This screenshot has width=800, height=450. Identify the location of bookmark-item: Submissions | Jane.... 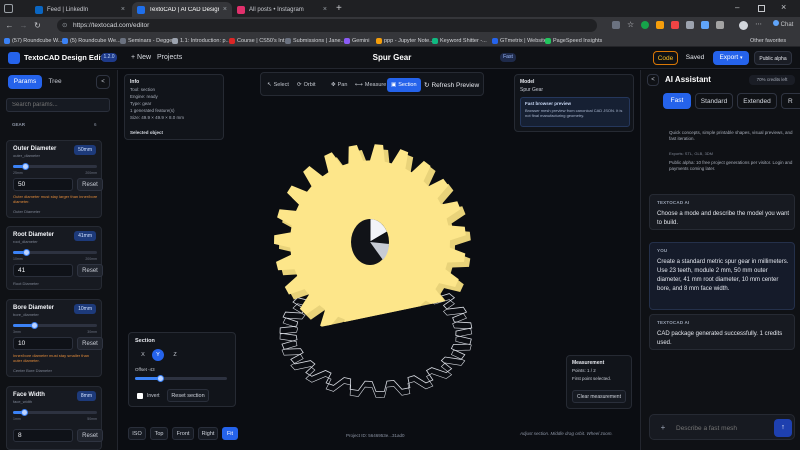
(315, 40).